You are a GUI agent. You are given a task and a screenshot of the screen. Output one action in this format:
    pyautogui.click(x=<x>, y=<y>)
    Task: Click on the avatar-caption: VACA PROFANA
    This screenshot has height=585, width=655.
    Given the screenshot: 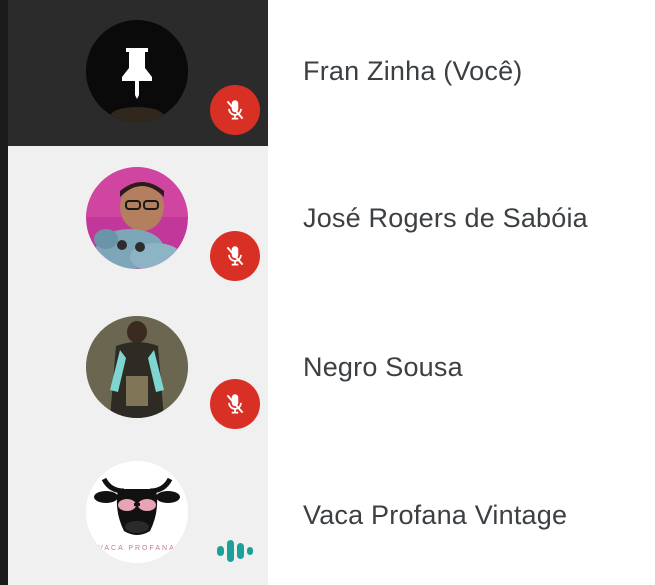 What is the action you would take?
    pyautogui.click(x=137, y=548)
    